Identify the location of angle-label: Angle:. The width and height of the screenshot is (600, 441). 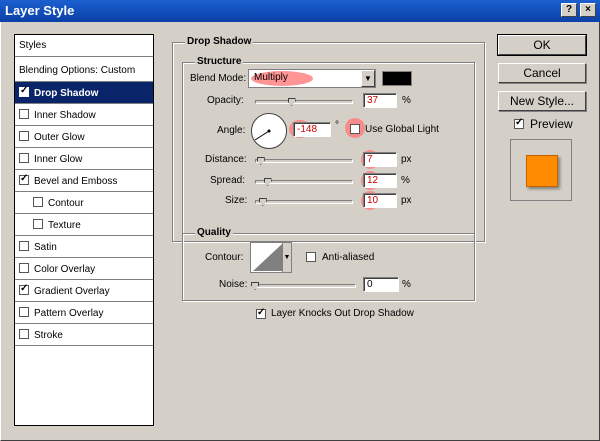
(231, 130).